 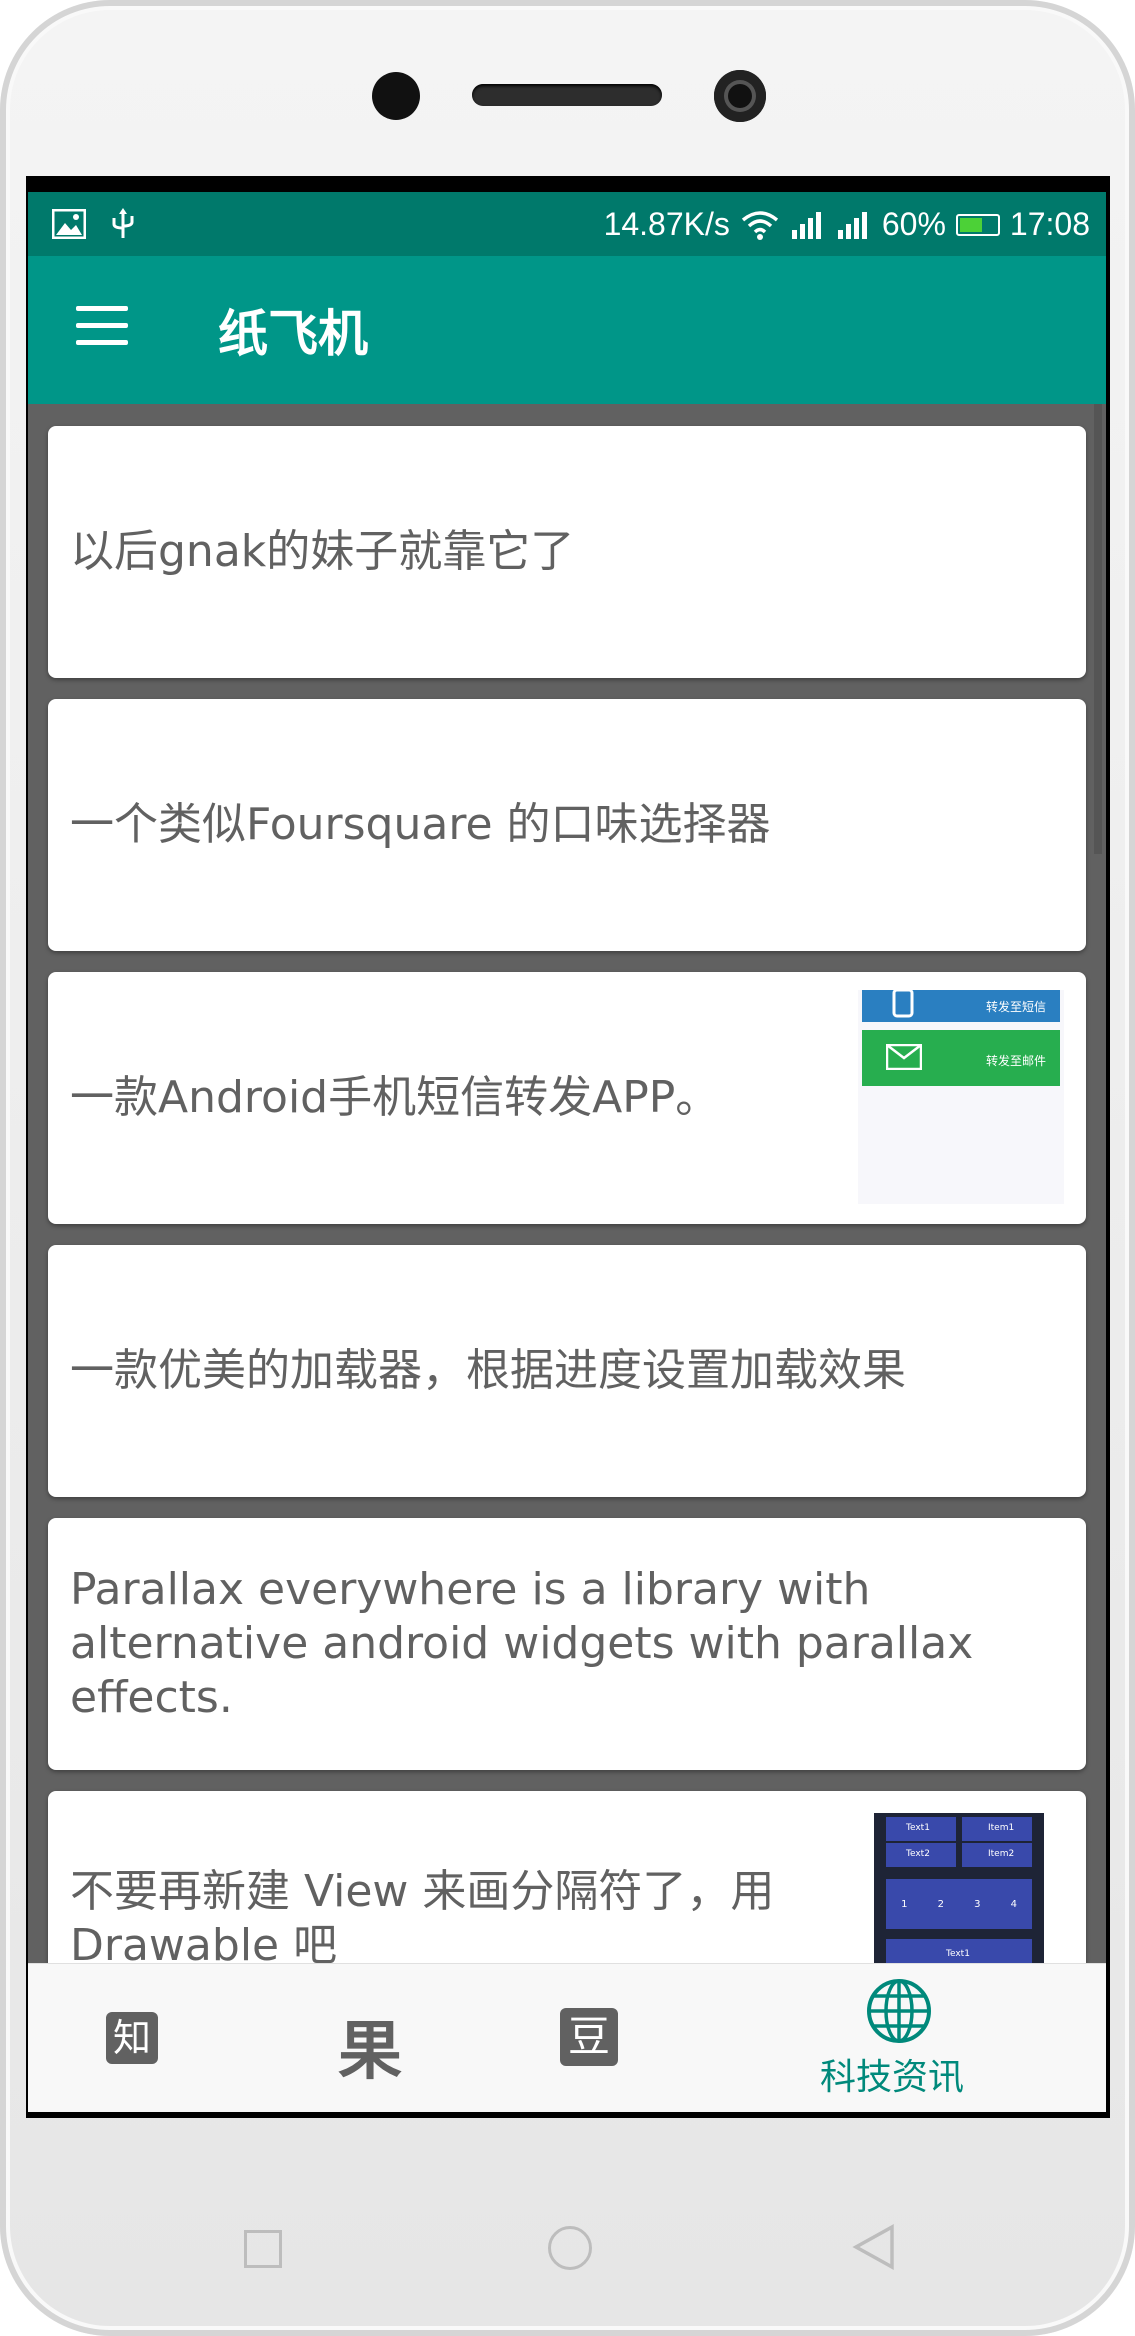 I want to click on thumb-cell: Item1, so click(x=997, y=1829).